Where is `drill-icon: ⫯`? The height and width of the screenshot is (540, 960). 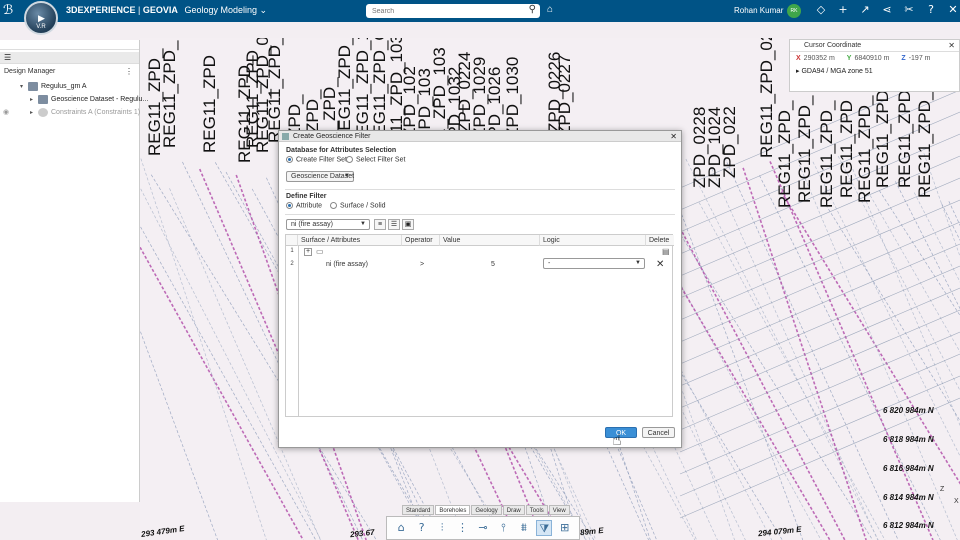
drill-icon: ⫯ is located at coordinates (503, 528).